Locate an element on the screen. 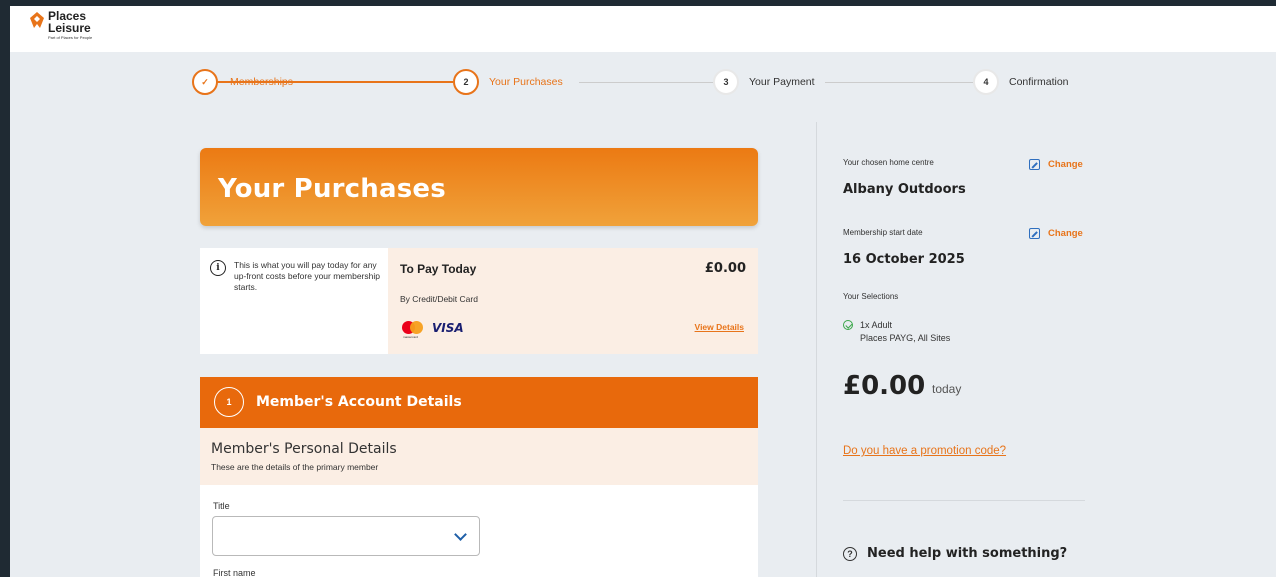 This screenshot has width=1276, height=577. logo-icon is located at coordinates (37, 20).